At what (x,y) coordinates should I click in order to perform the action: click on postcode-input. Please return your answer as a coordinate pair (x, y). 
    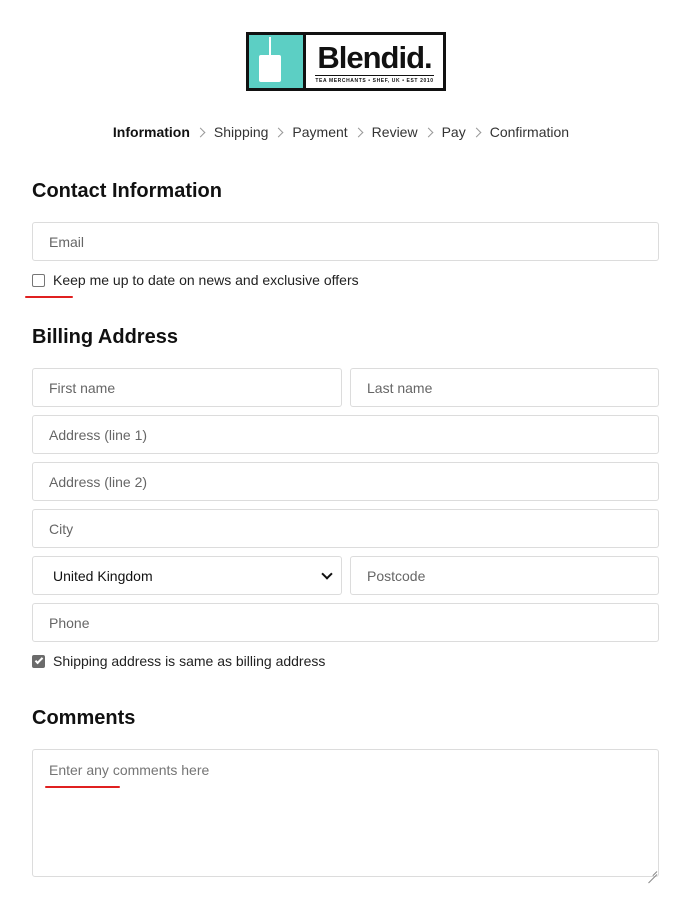
    Looking at the image, I should click on (504, 575).